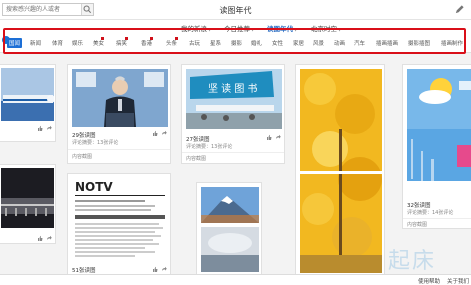  I want to click on card-image: NOTV, so click(120, 220).